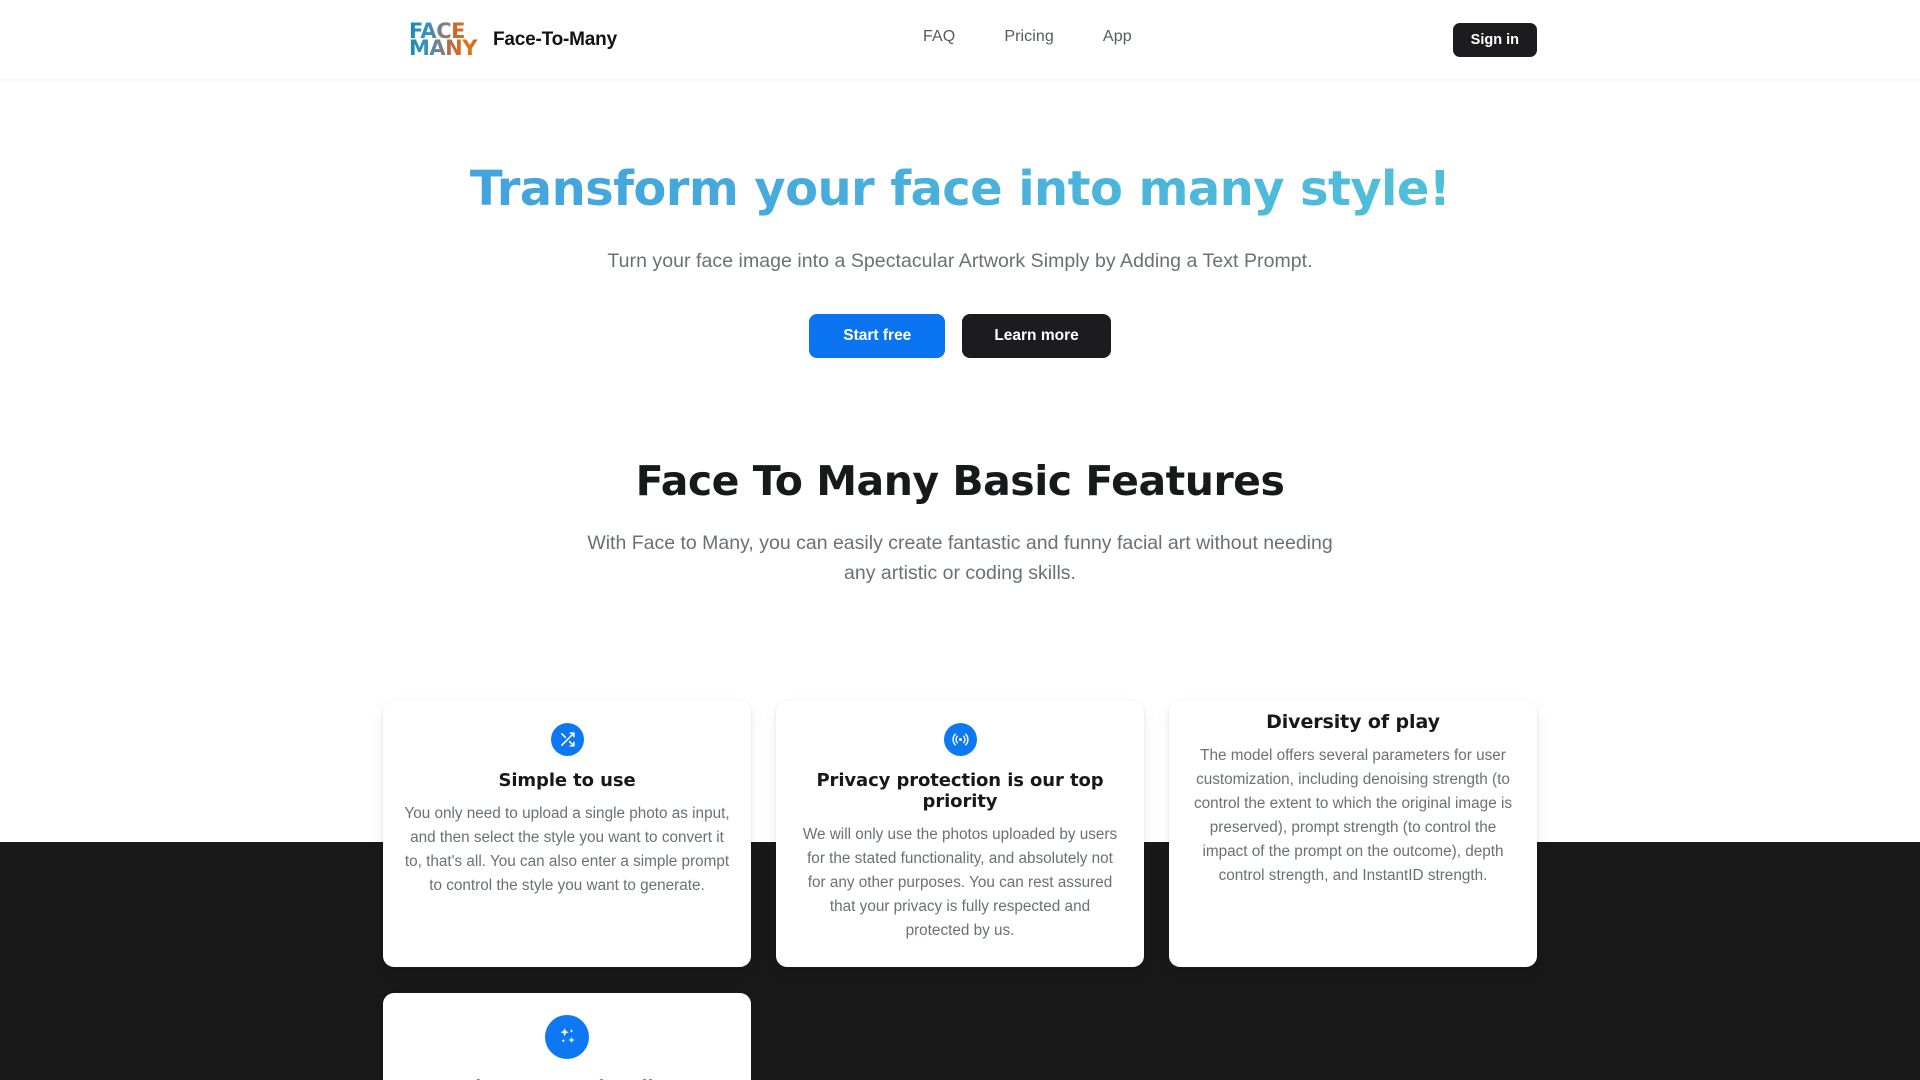 This screenshot has height=1080, width=1920. Describe the element at coordinates (1494, 40) in the screenshot. I see `sign-in-button: Sign in` at that location.